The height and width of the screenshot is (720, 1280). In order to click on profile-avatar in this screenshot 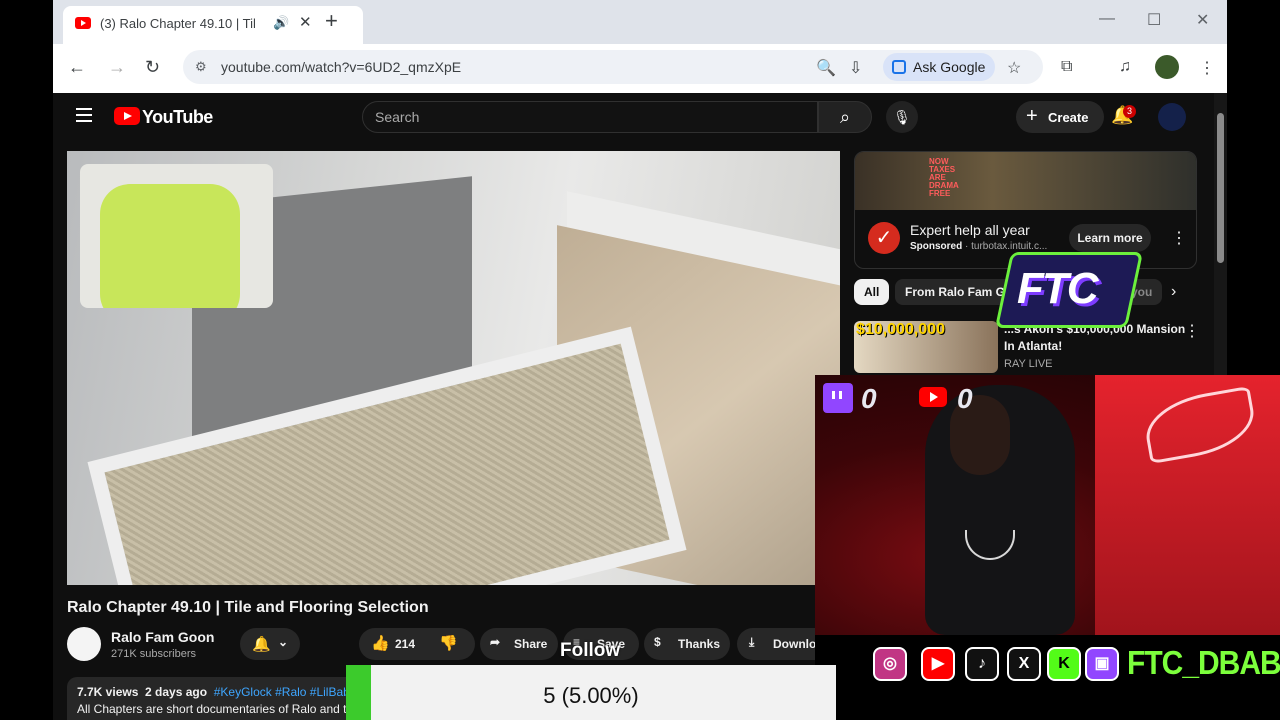, I will do `click(1167, 67)`.